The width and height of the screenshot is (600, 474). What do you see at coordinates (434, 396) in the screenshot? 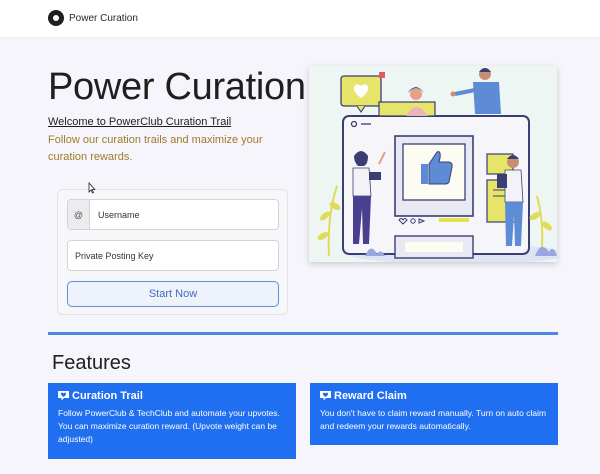
I see `feature-header: Reward Claim` at bounding box center [434, 396].